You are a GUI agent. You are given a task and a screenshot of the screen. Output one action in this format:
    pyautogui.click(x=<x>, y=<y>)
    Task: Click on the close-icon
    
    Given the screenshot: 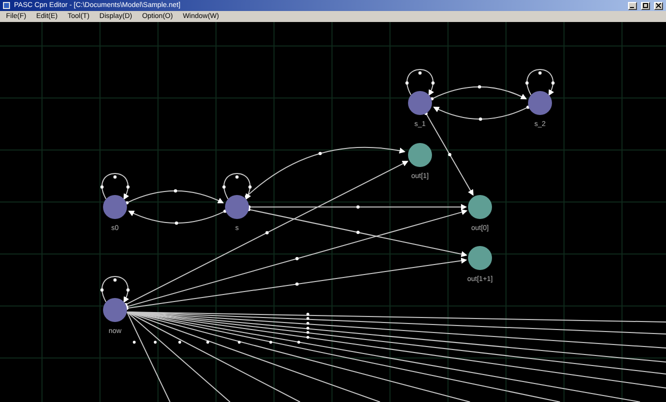 What is the action you would take?
    pyautogui.click(x=658, y=5)
    